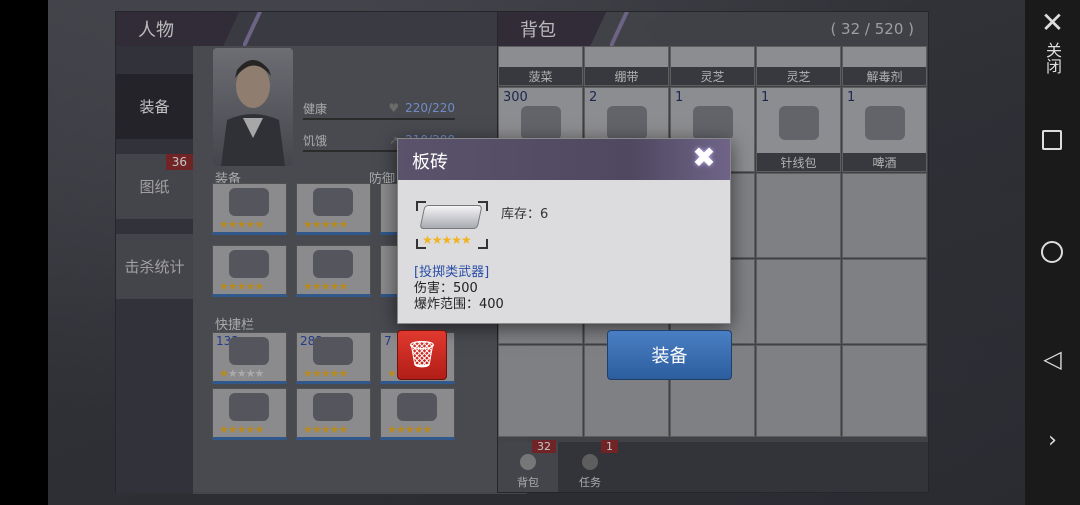  I want to click on system-navigation-bar: ✕ 关闭 ◁ ›, so click(1052, 252).